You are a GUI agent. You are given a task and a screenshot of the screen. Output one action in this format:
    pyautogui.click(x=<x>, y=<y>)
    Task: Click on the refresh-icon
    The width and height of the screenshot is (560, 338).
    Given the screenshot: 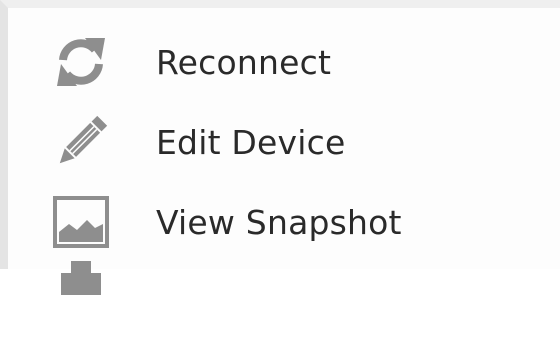 What is the action you would take?
    pyautogui.click(x=81, y=62)
    